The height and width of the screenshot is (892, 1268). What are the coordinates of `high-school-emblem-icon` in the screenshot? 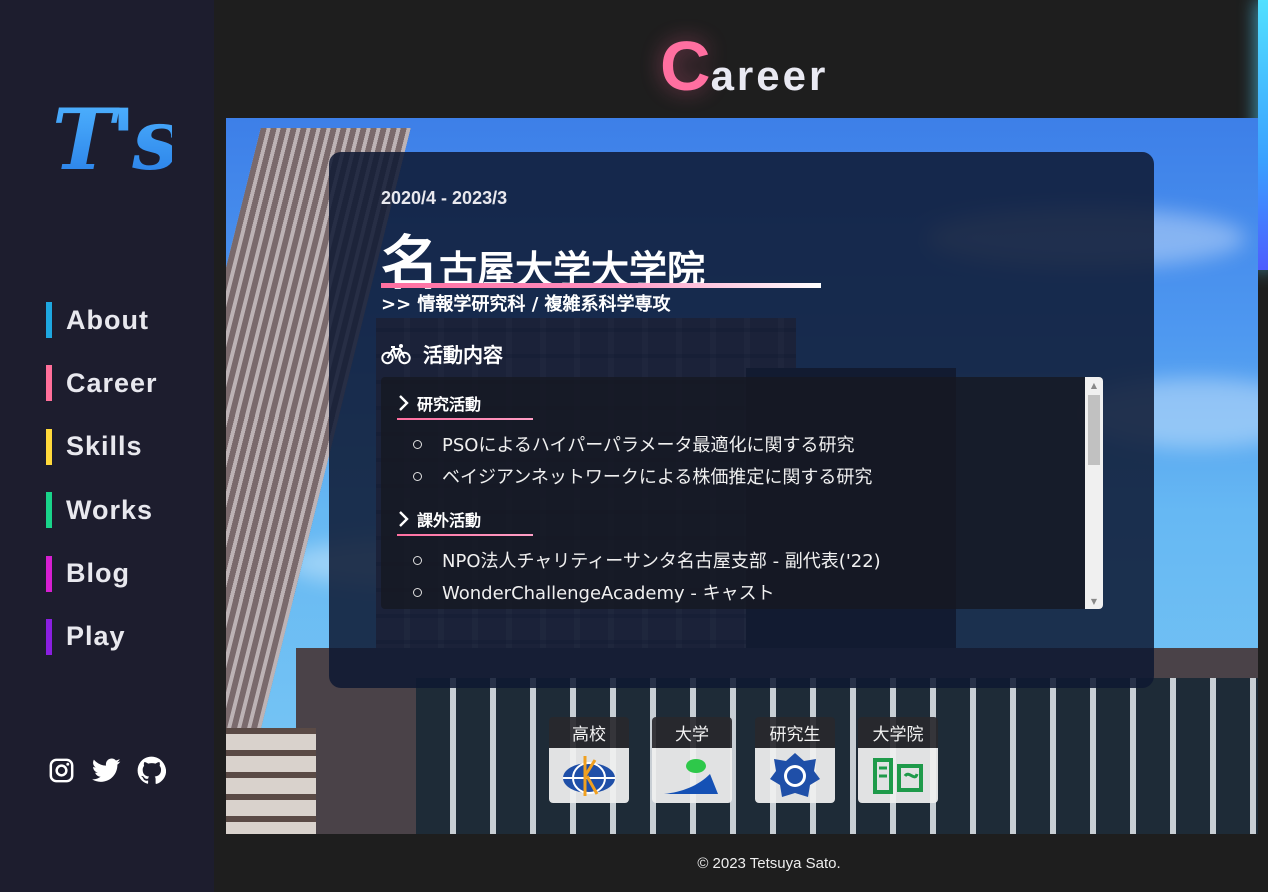 It's located at (589, 775).